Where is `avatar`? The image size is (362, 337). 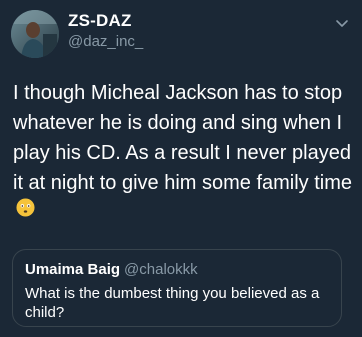
avatar is located at coordinates (35, 34).